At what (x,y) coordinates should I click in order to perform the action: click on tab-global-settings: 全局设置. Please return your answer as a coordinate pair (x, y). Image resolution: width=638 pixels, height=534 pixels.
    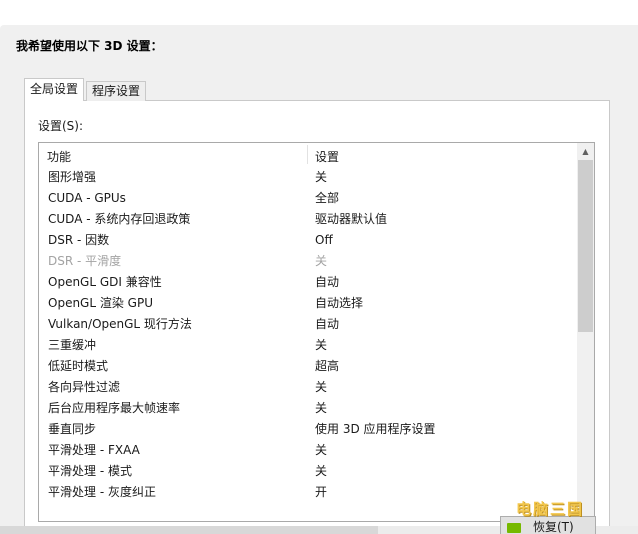
    Looking at the image, I should click on (54, 89).